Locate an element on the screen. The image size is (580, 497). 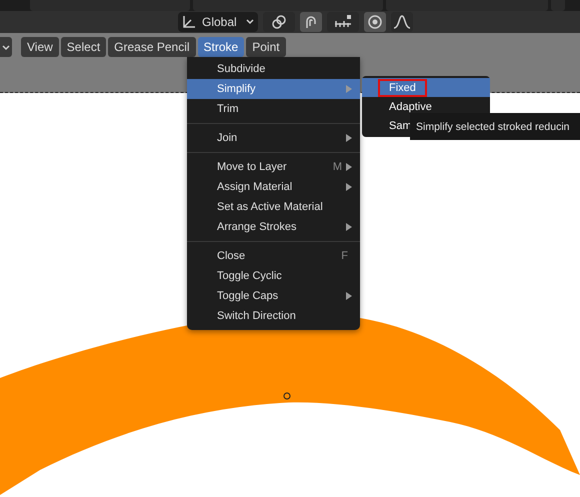
falloff-curve-icon is located at coordinates (402, 21).